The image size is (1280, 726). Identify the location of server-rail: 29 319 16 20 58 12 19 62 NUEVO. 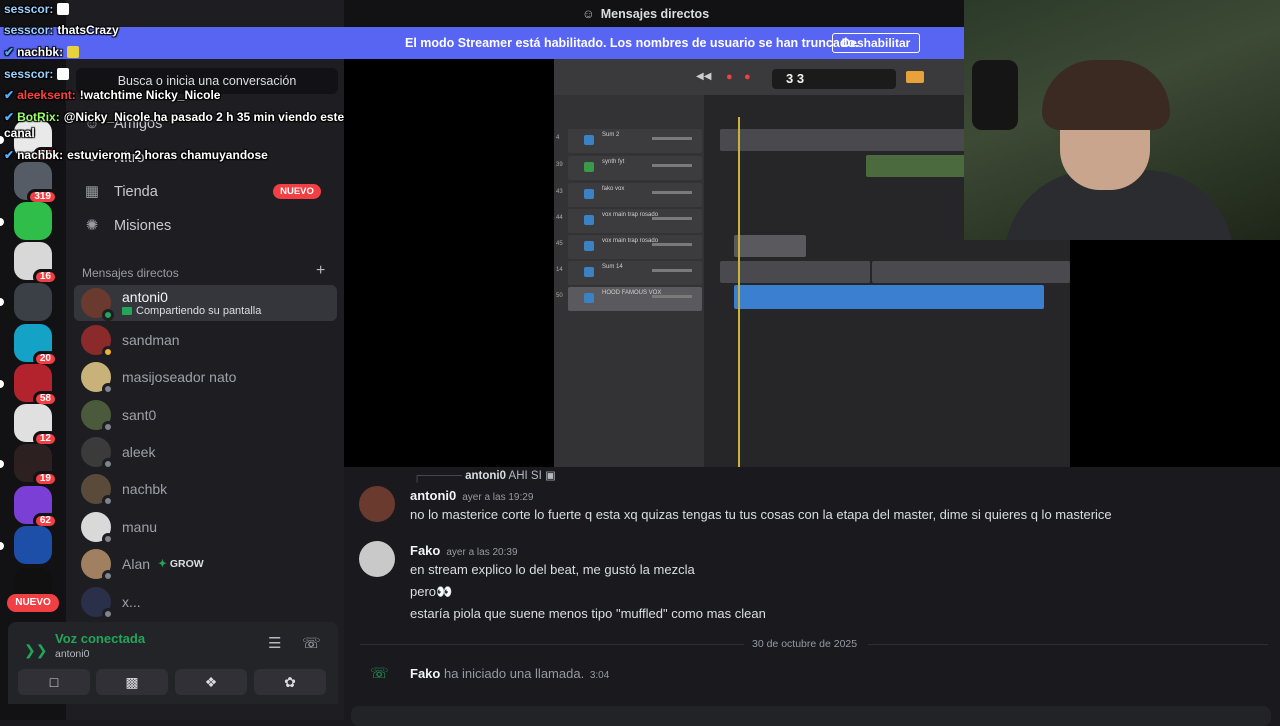
(33, 360).